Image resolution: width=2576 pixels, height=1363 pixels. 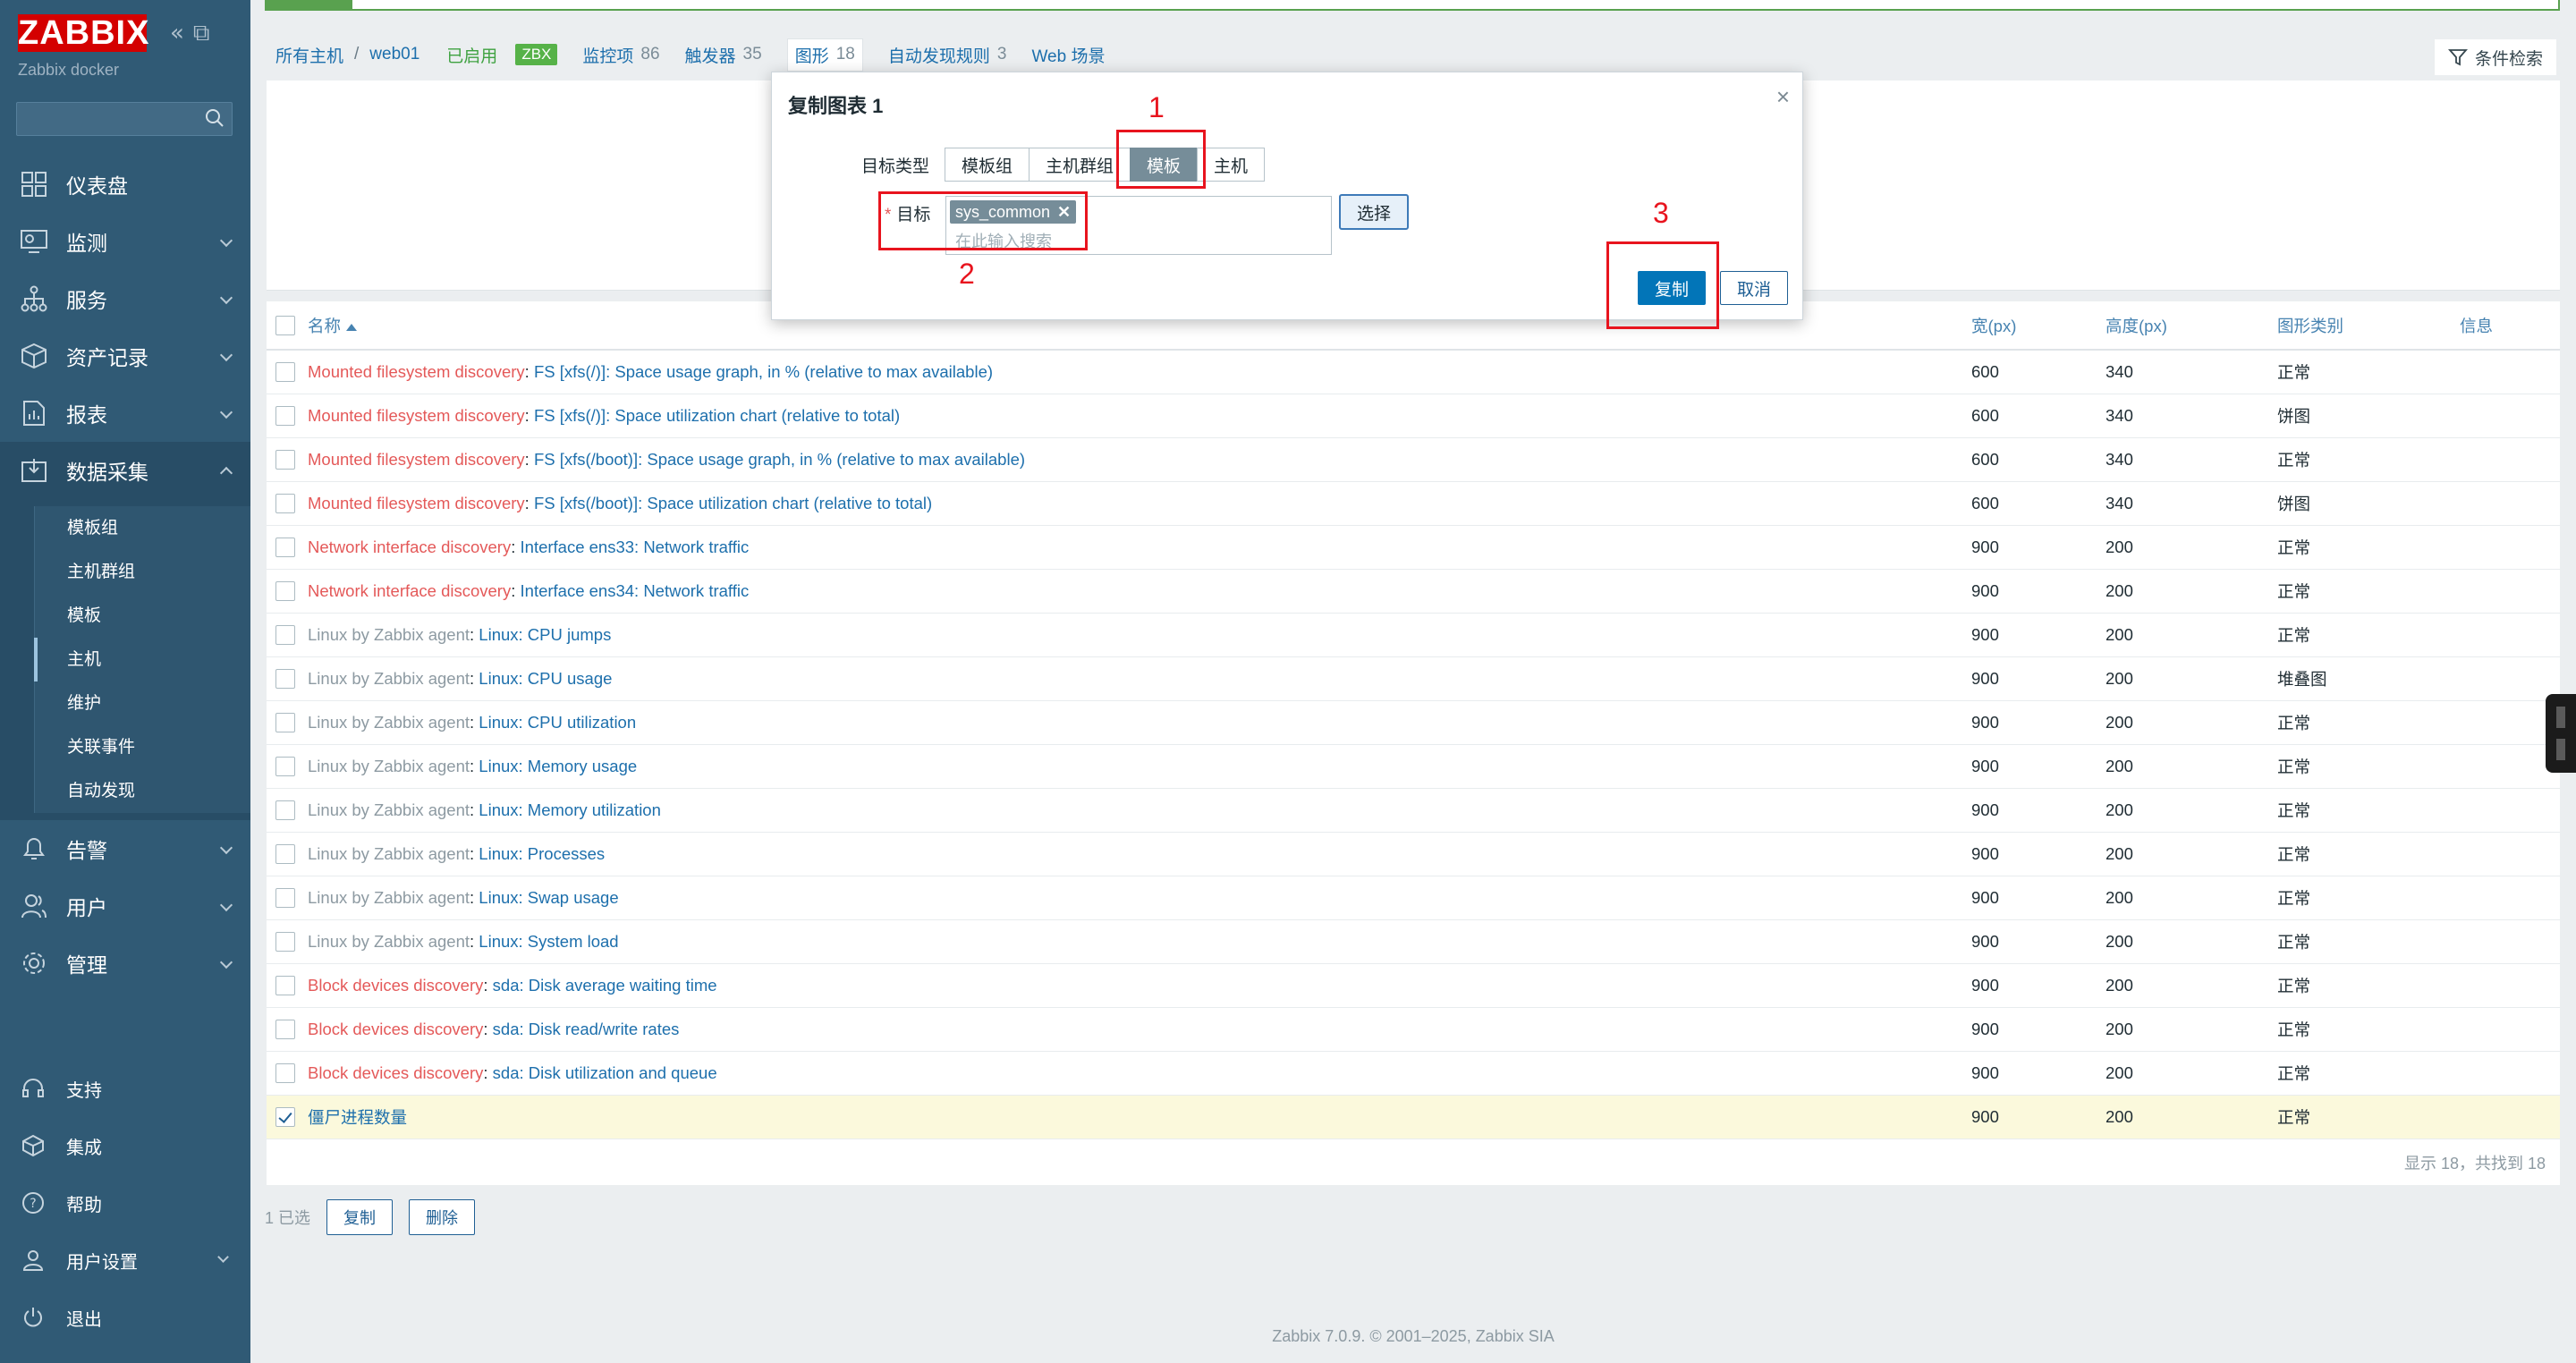 What do you see at coordinates (142, 704) in the screenshot?
I see `submenu-item-maintenance: 维护` at bounding box center [142, 704].